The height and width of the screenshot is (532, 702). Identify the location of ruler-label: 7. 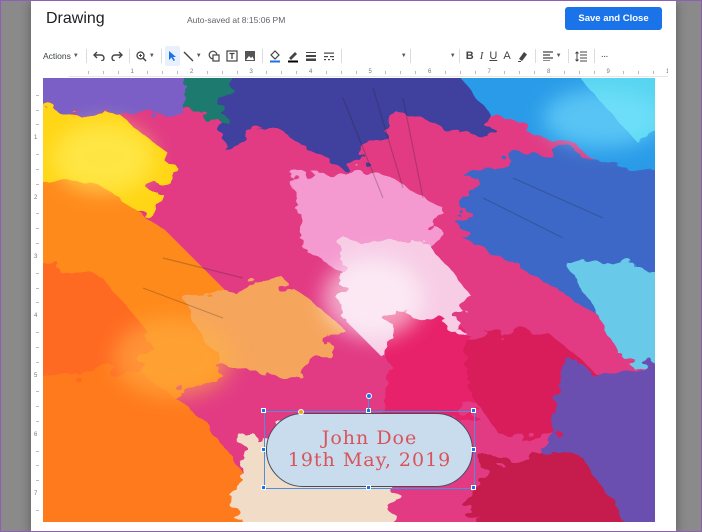
(489, 72).